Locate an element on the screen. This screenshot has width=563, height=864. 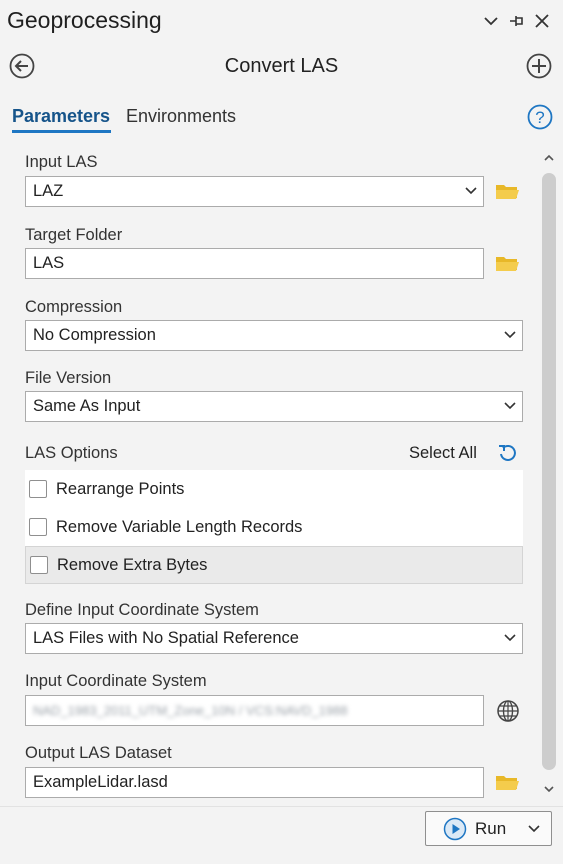
select-all-link: Select All is located at coordinates (443, 453).